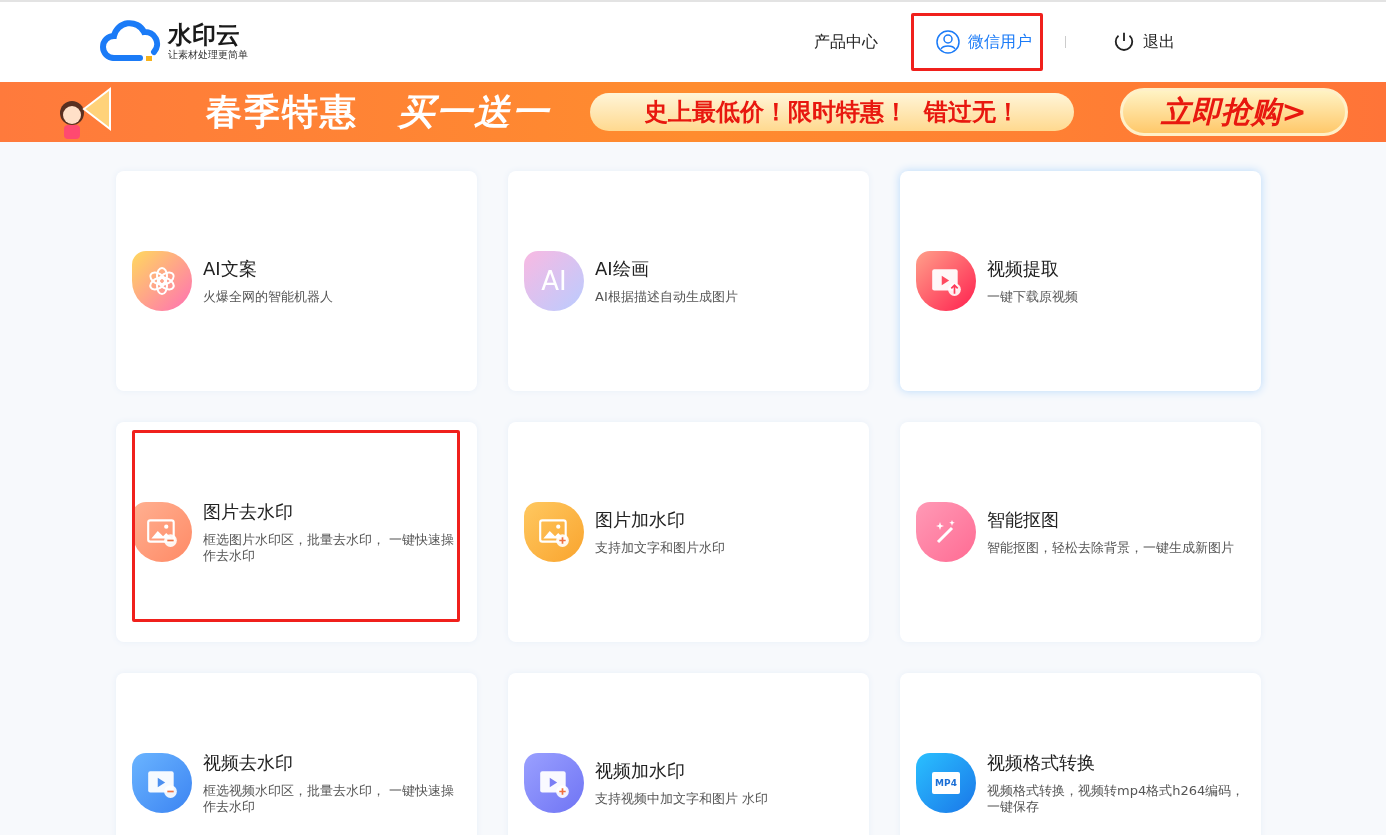 This screenshot has width=1386, height=835. I want to click on banner-slogan: 史上最低价！限时特惠！ 错过无！, so click(832, 112).